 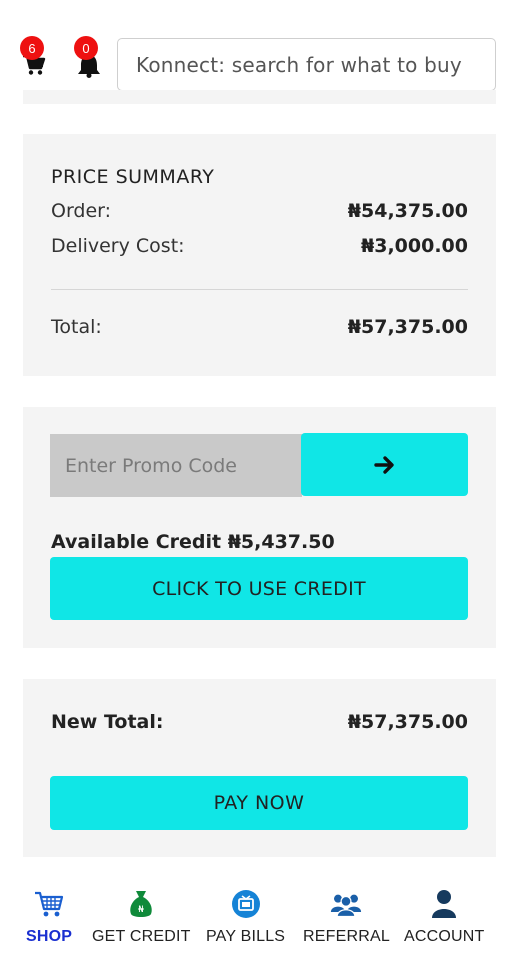 What do you see at coordinates (259, 246) in the screenshot?
I see `delivery-row: Delivery Cost: ₦3,000.00` at bounding box center [259, 246].